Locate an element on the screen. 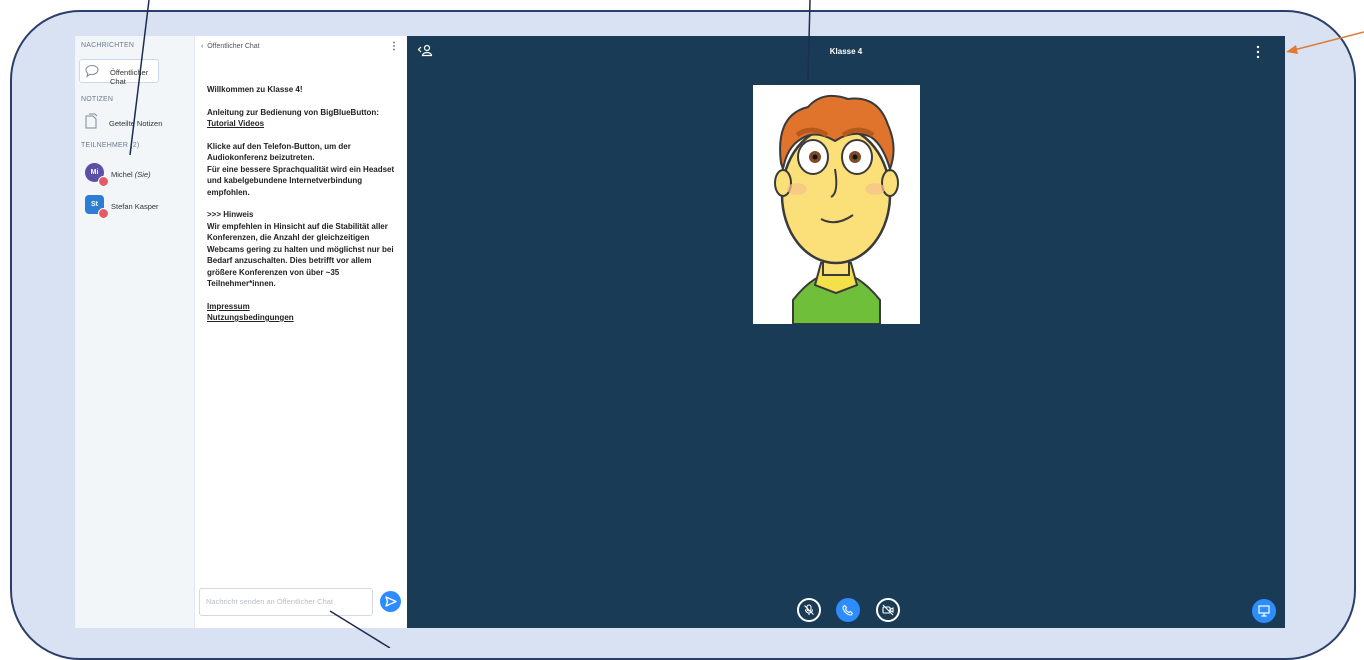  participant-michel: Mi Michel (Sie) is located at coordinates (134, 174).